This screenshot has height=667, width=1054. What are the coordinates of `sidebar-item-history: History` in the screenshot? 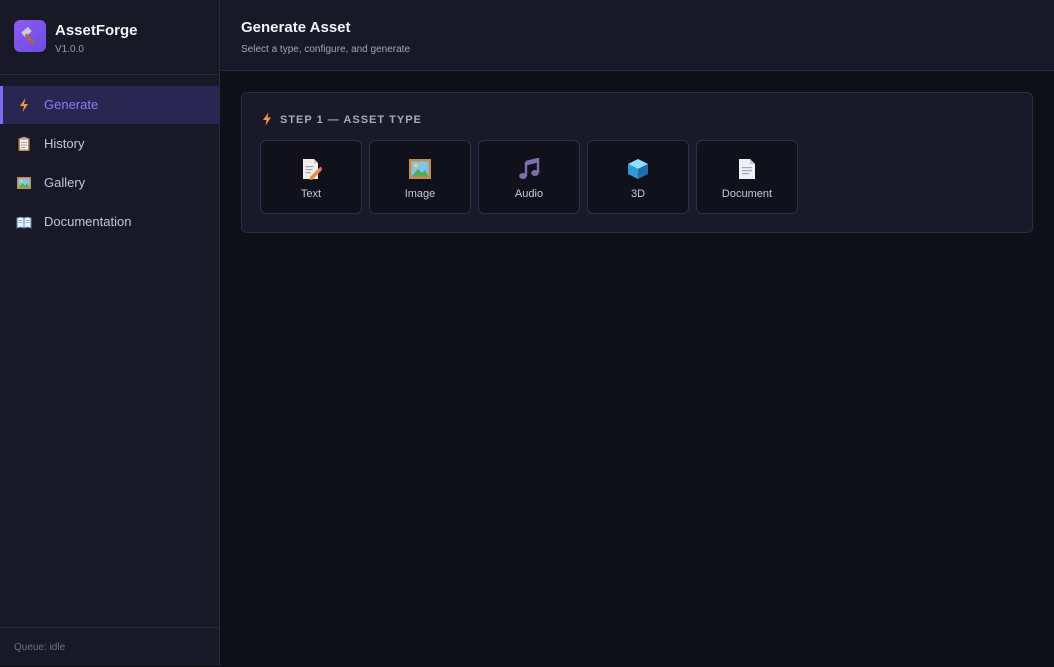 It's located at (109, 144).